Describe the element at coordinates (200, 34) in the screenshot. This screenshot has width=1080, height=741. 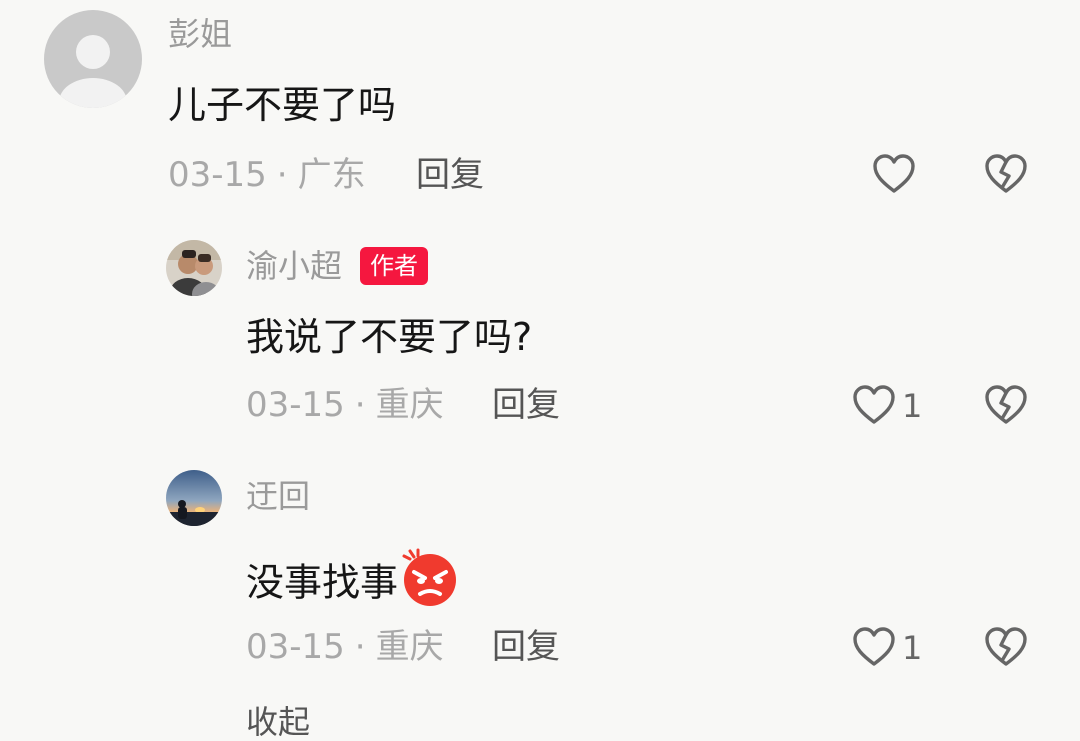
I see `username: 彭姐` at that location.